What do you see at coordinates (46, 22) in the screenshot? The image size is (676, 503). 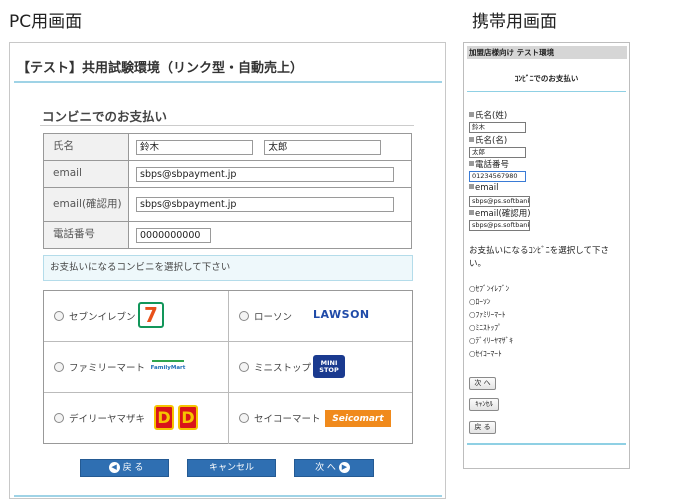 I see `pc-screen-caption: PC用画面` at bounding box center [46, 22].